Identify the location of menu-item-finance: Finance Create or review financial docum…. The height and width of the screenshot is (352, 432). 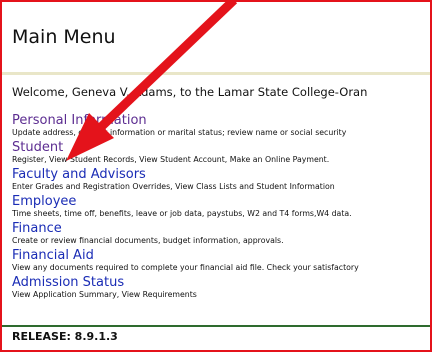
(221, 235).